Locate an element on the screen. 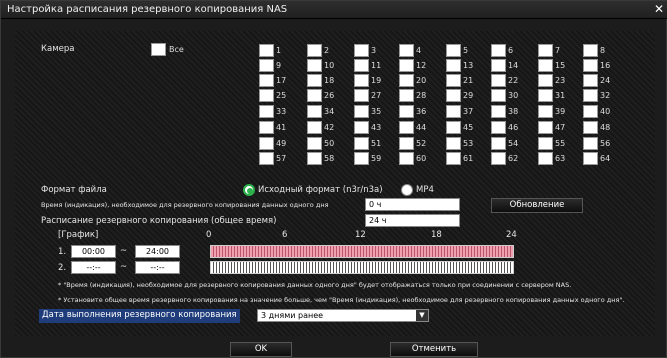 The image size is (667, 358). camera-number-label: 30 is located at coordinates (513, 95).